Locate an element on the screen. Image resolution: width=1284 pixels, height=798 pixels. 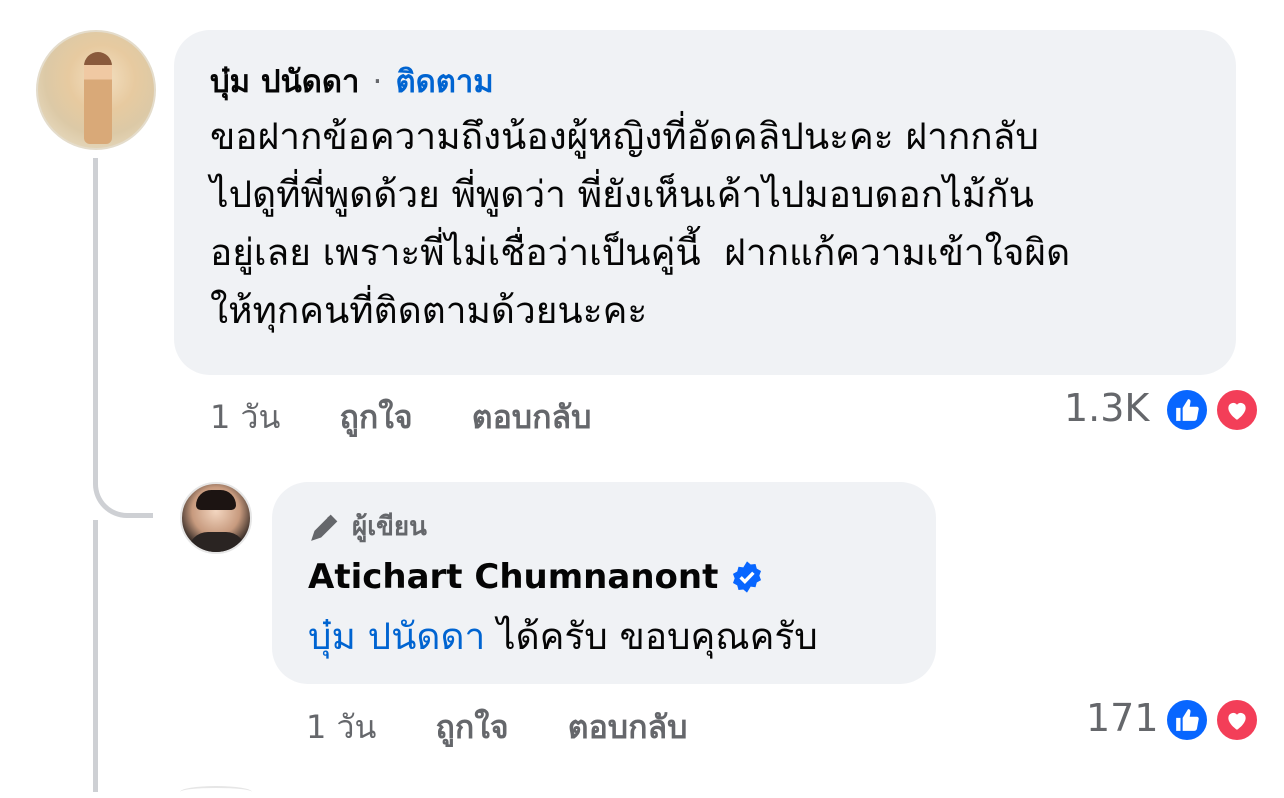
follow-button: ติดตาม is located at coordinates (445, 82).